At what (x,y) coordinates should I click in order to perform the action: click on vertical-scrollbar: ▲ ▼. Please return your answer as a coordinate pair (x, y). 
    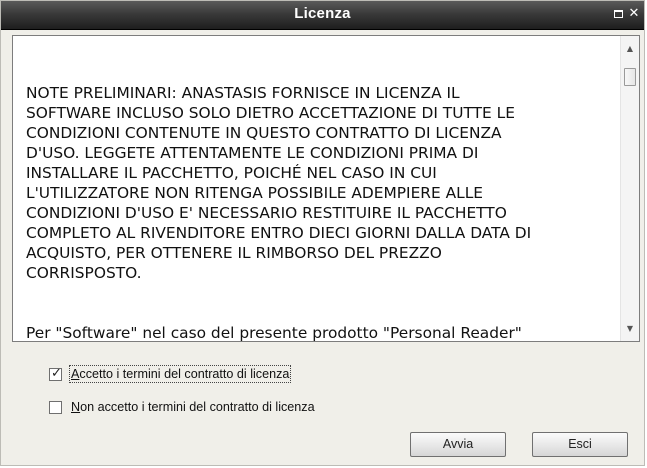
    Looking at the image, I should click on (629, 188).